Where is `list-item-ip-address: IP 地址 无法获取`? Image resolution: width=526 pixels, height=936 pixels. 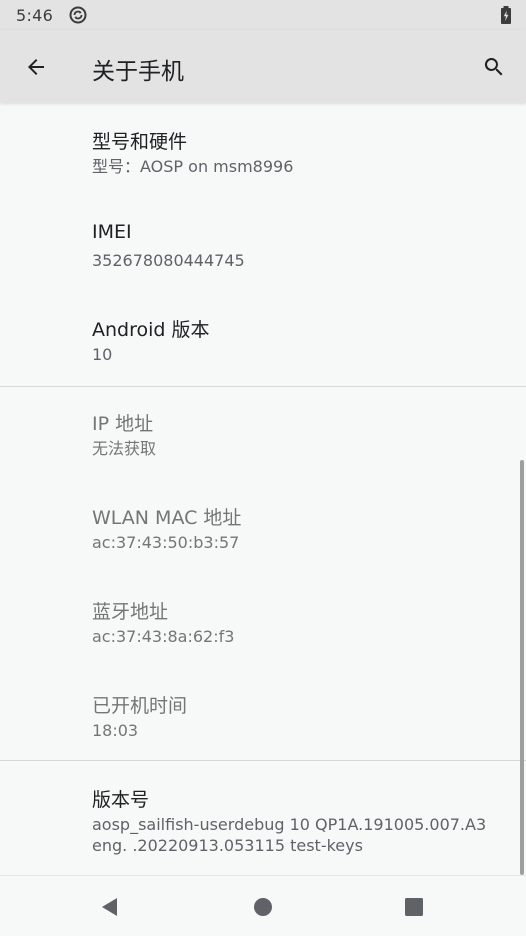
list-item-ip-address: IP 地址 无法获取 is located at coordinates (263, 432).